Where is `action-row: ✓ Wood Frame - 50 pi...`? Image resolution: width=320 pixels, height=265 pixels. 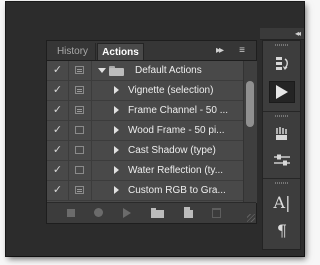 action-row: ✓ Wood Frame - 50 pi... is located at coordinates (145, 131).